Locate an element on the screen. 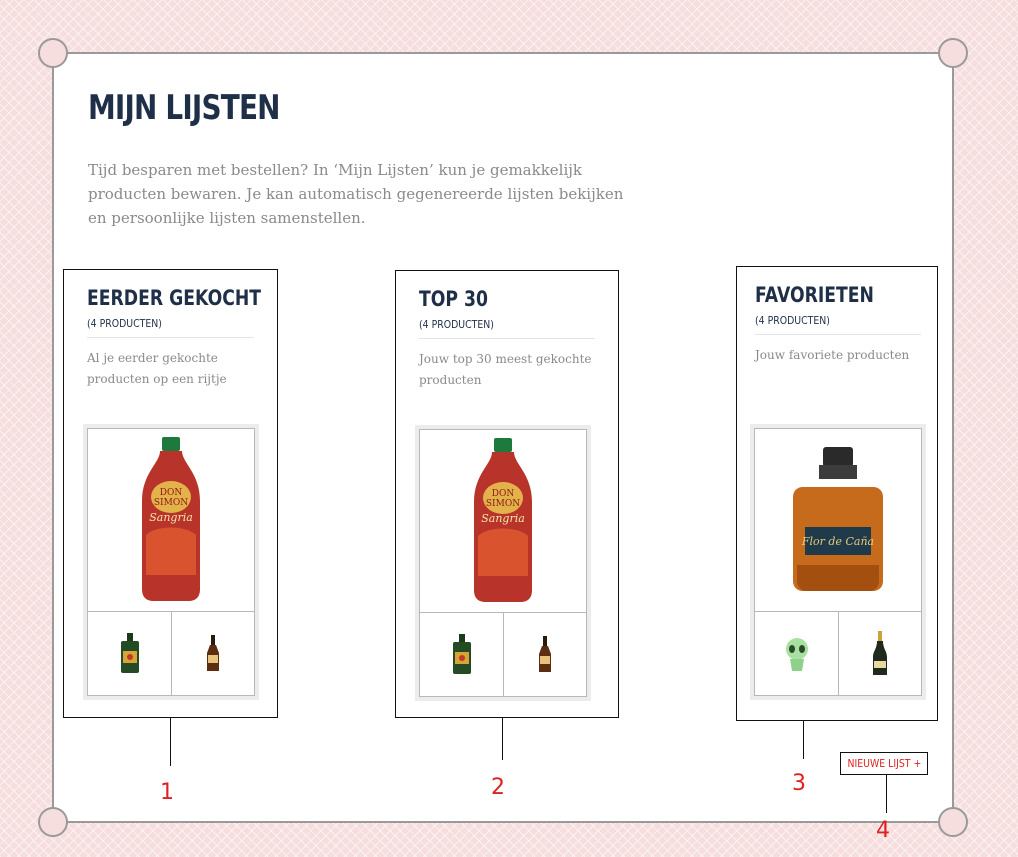  callout-number: 4 is located at coordinates (883, 830).